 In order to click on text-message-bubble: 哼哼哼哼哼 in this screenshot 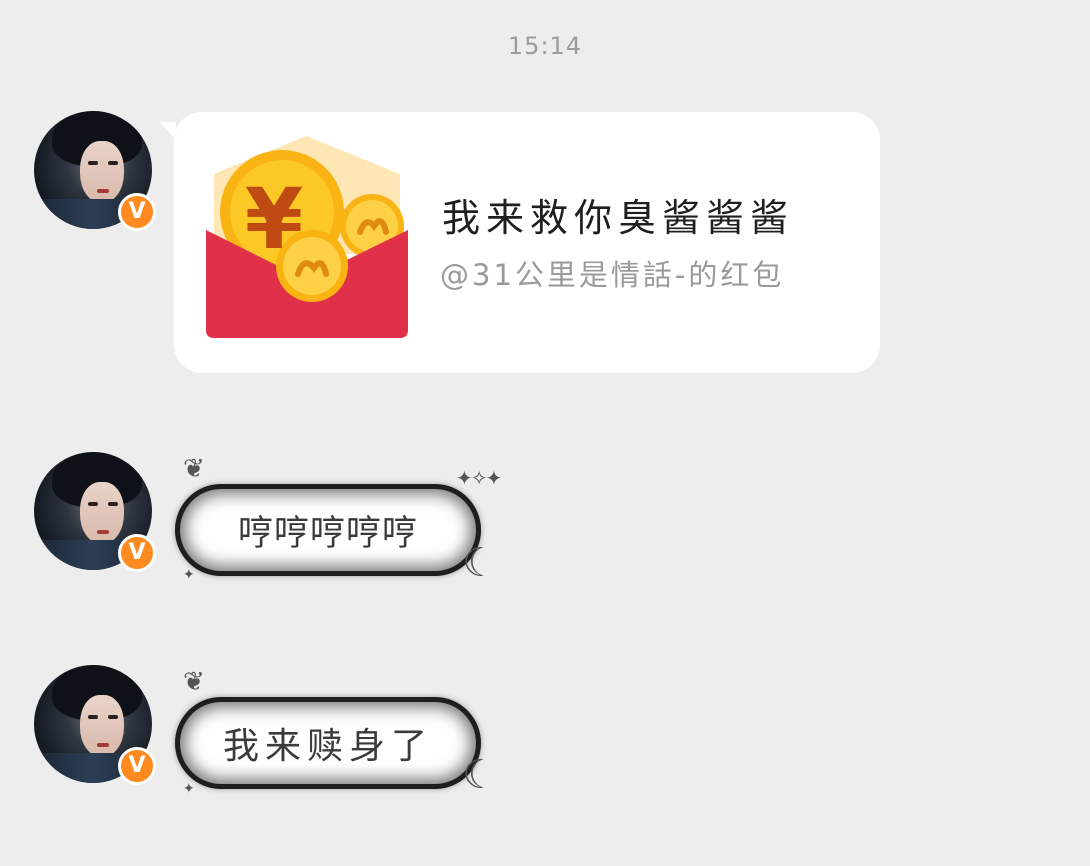, I will do `click(328, 530)`.